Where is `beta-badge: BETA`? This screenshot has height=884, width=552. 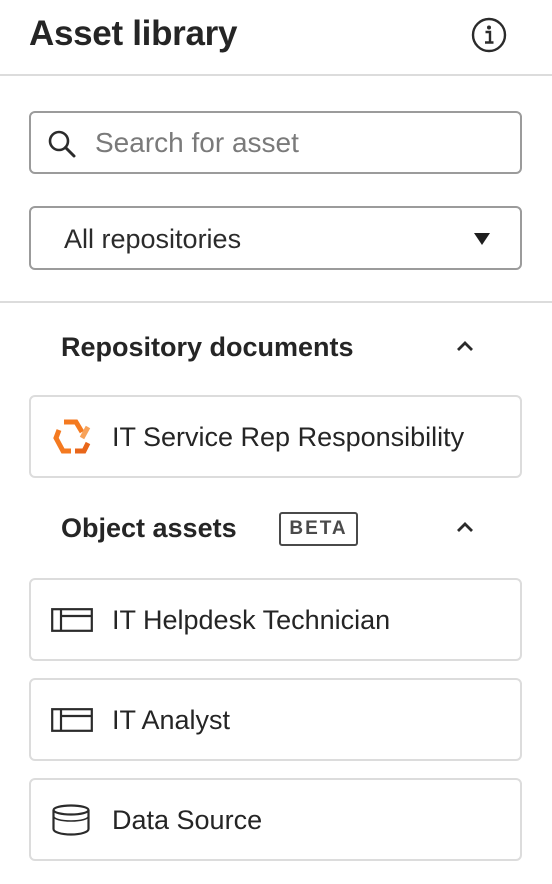 beta-badge: BETA is located at coordinates (318, 529).